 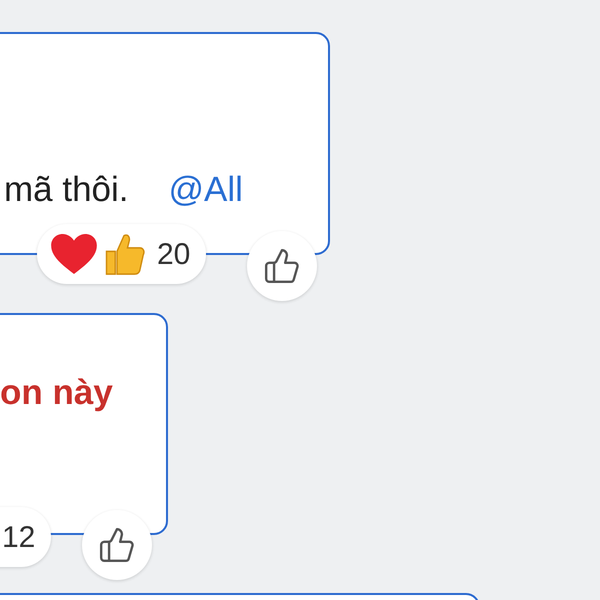 I want to click on reaction-count: 12, so click(x=19, y=538).